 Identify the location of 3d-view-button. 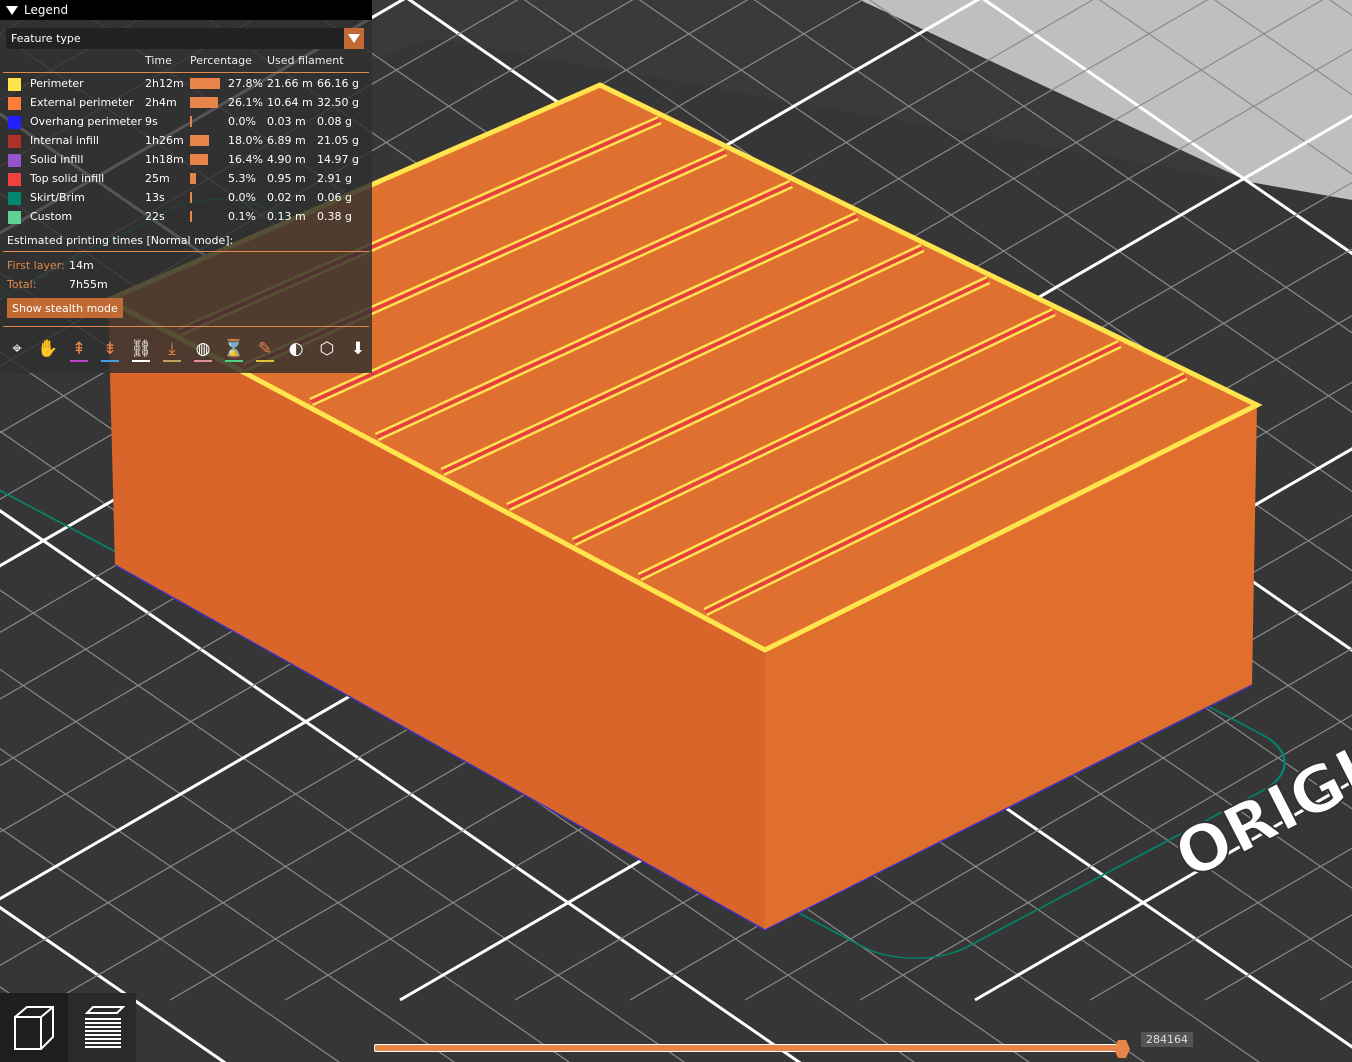
(34, 1027).